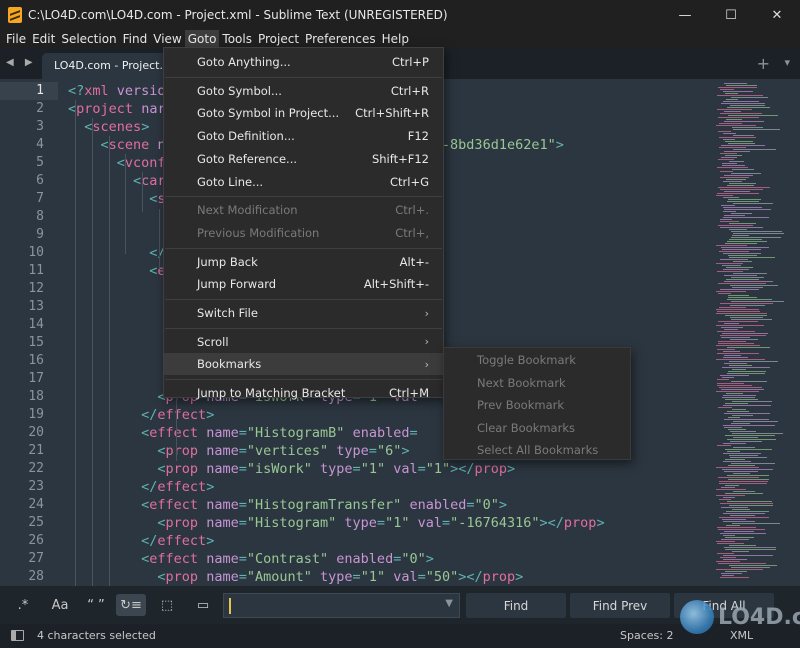 The image size is (800, 648). What do you see at coordinates (756, 332) in the screenshot?
I see `minimap` at bounding box center [756, 332].